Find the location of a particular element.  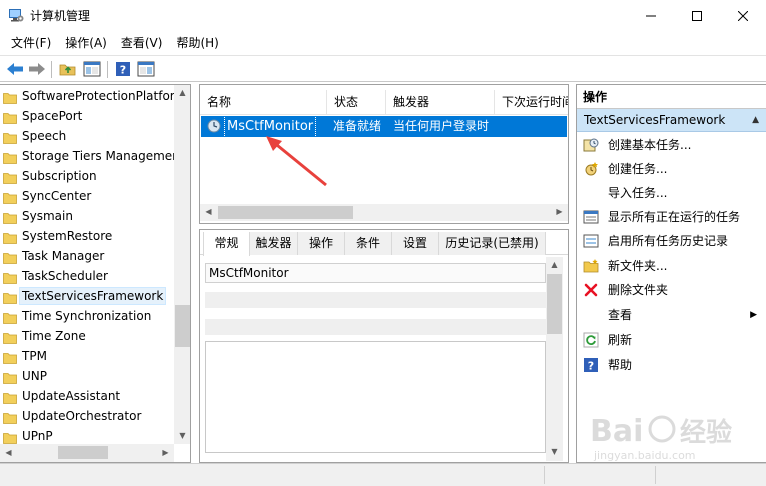

table-row: MsCtfMonitor 准备就绪 当任何用户登录时 is located at coordinates (384, 126).